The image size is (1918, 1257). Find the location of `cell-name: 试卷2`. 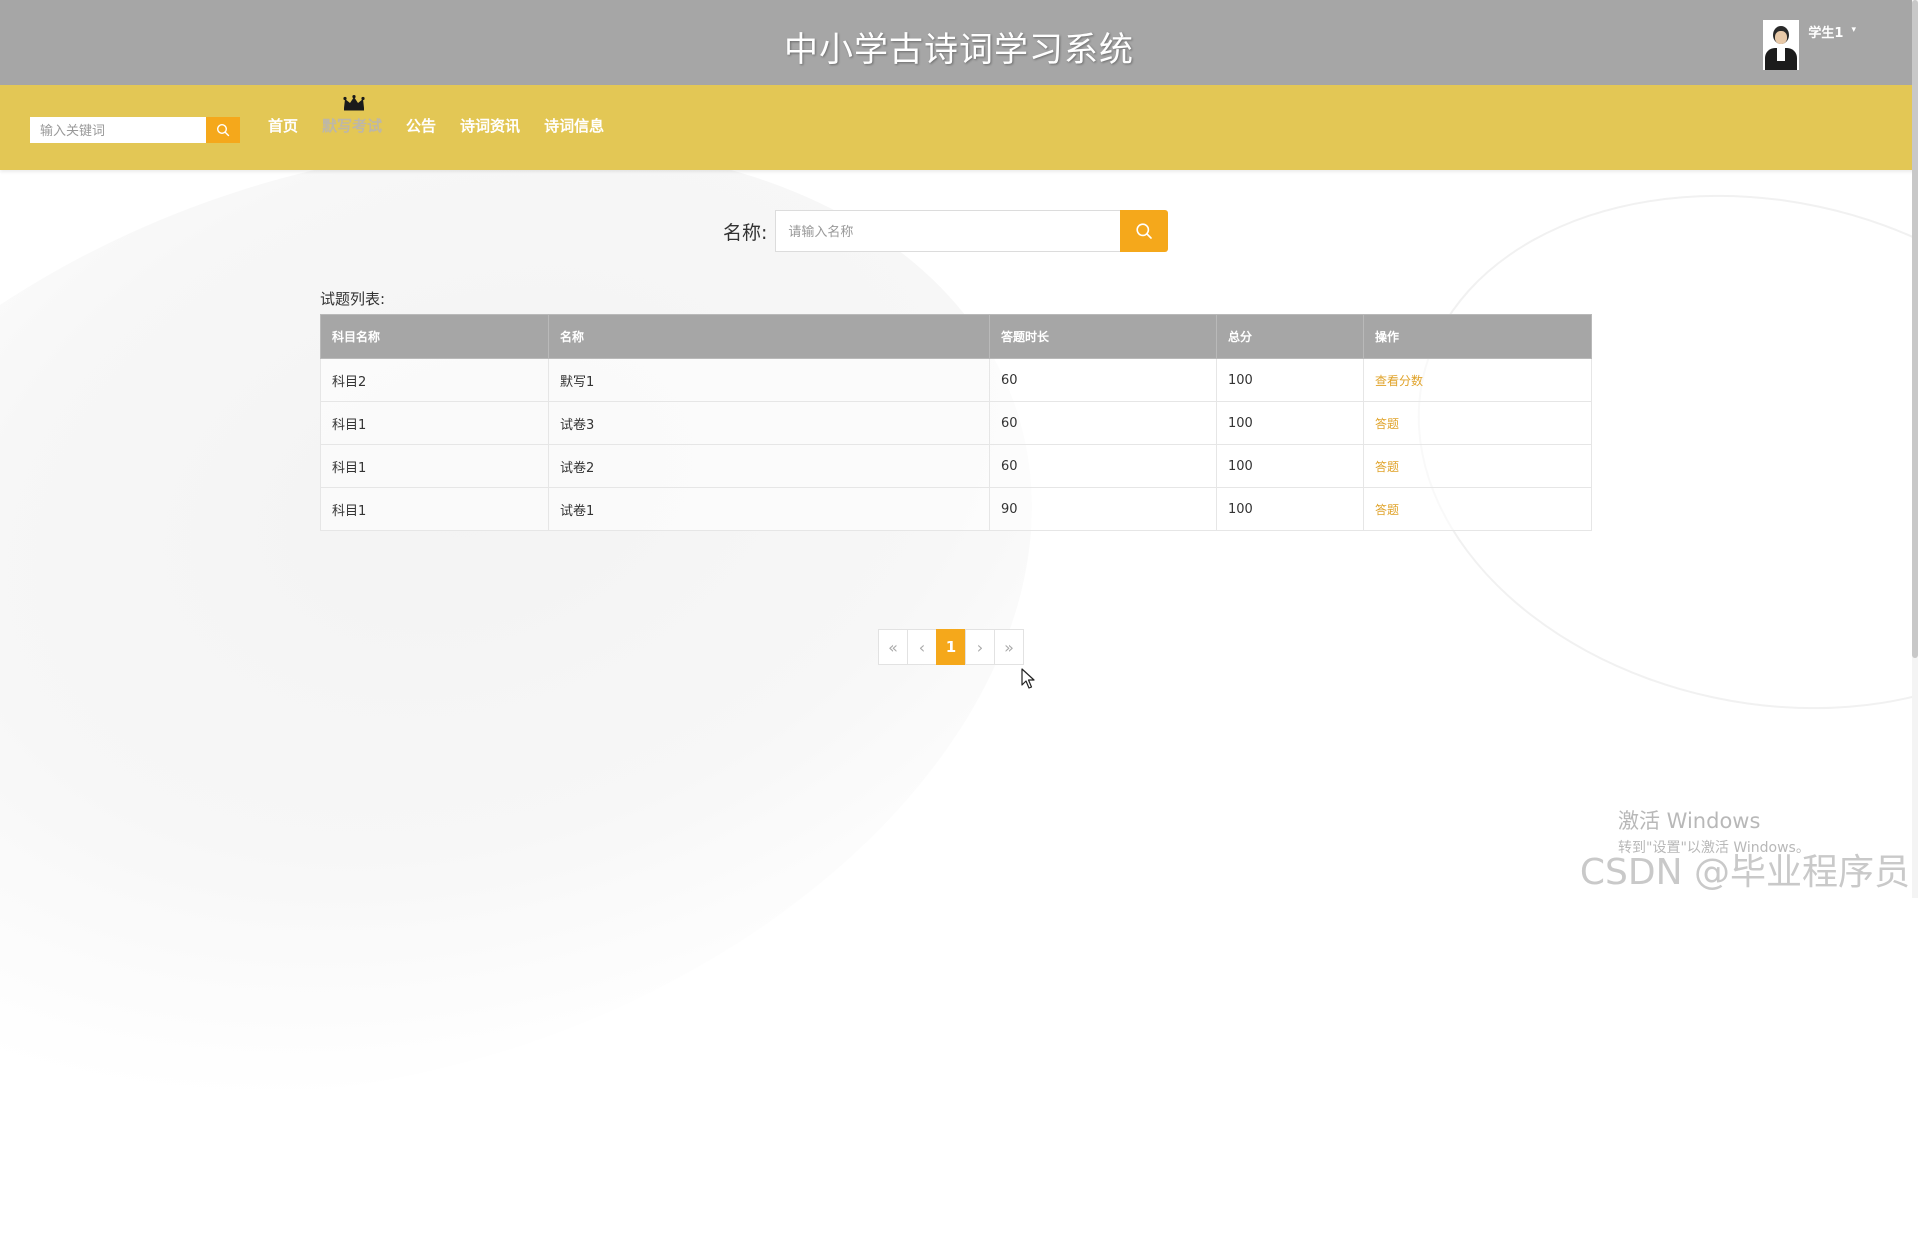

cell-name: 试卷2 is located at coordinates (769, 466).